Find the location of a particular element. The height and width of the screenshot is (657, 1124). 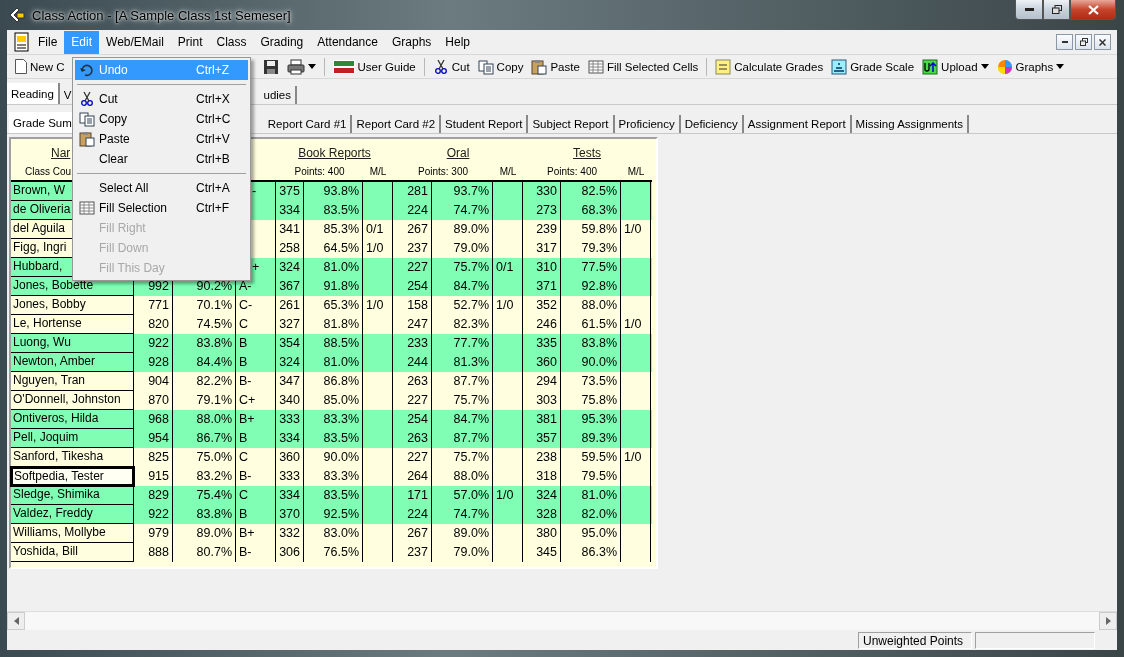

save-icon is located at coordinates (270, 66).